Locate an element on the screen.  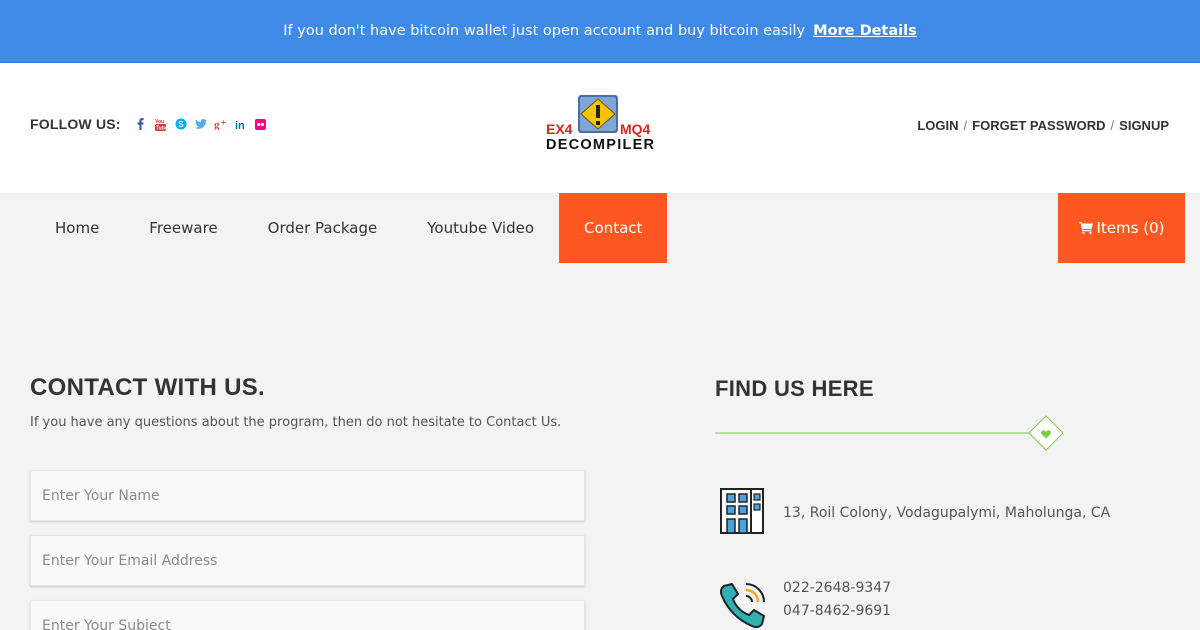
subject-field is located at coordinates (307, 615).